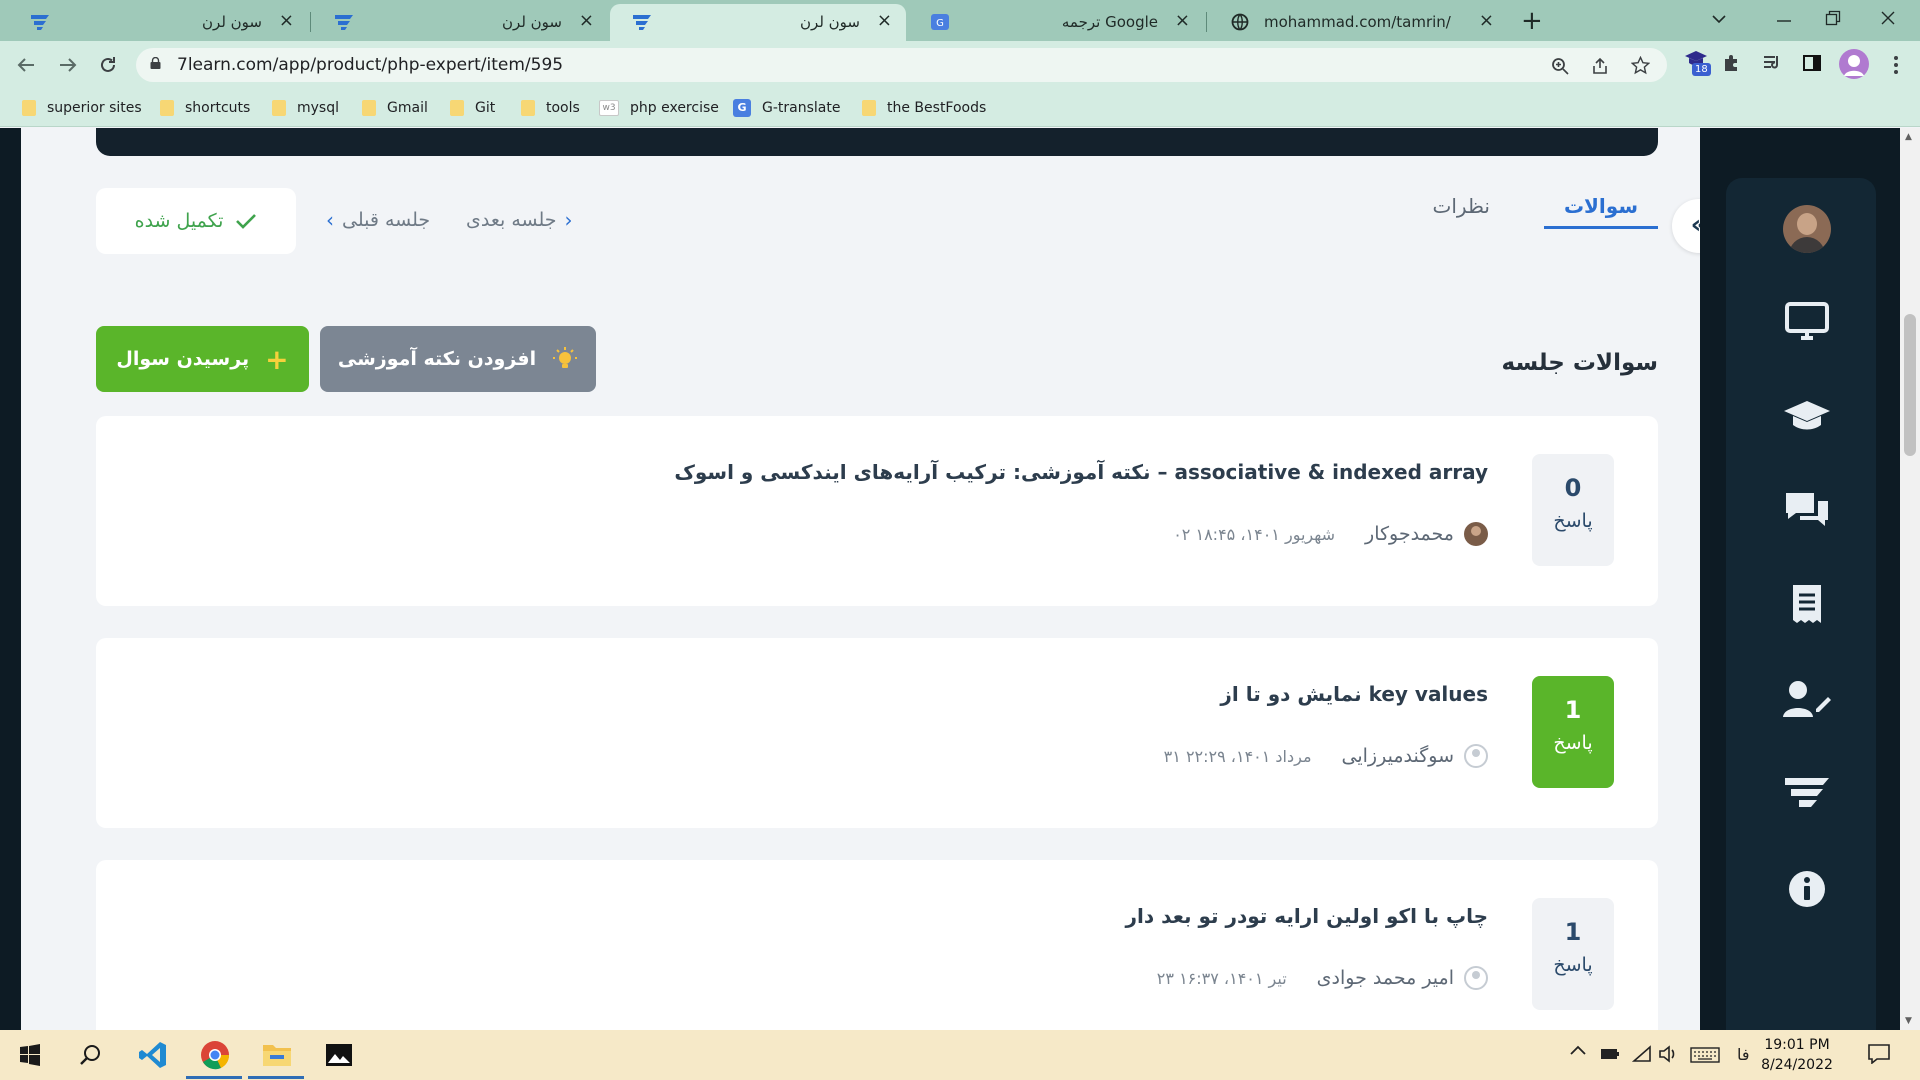 This screenshot has height=1080, width=1920. I want to click on bookmark-label: the BestFoods, so click(937, 108).